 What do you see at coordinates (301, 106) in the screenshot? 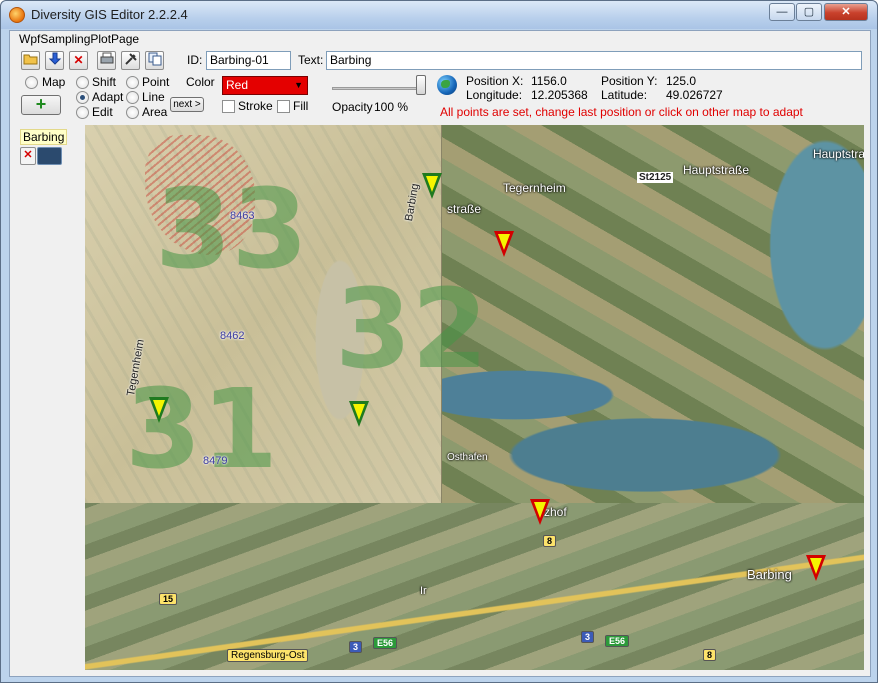
I see `fill-label: Fill` at bounding box center [301, 106].